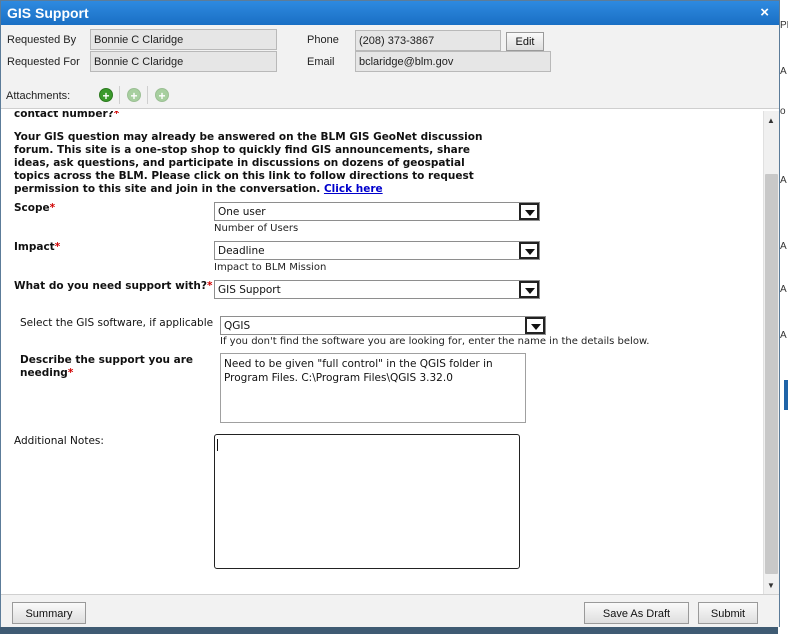  Describe the element at coordinates (783, 111) in the screenshot. I see `background-fragment: o` at that location.